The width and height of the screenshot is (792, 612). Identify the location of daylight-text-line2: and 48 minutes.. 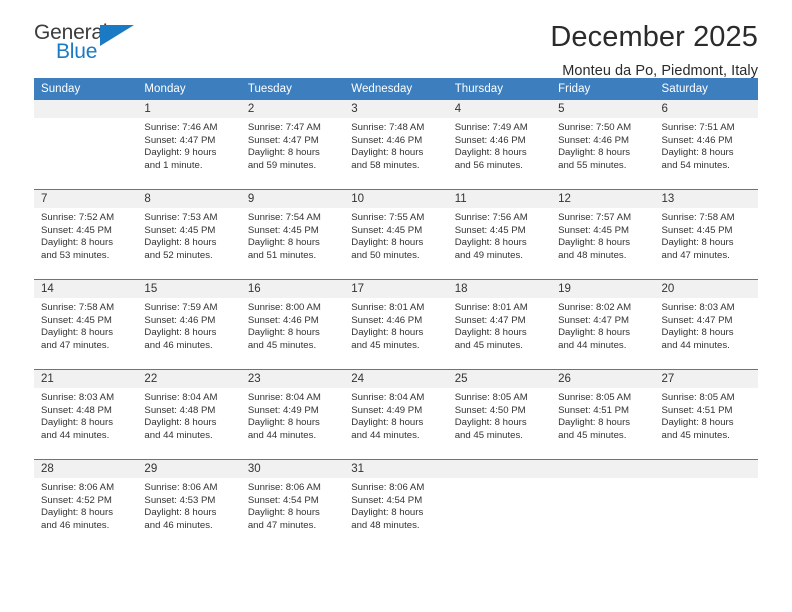
(592, 255).